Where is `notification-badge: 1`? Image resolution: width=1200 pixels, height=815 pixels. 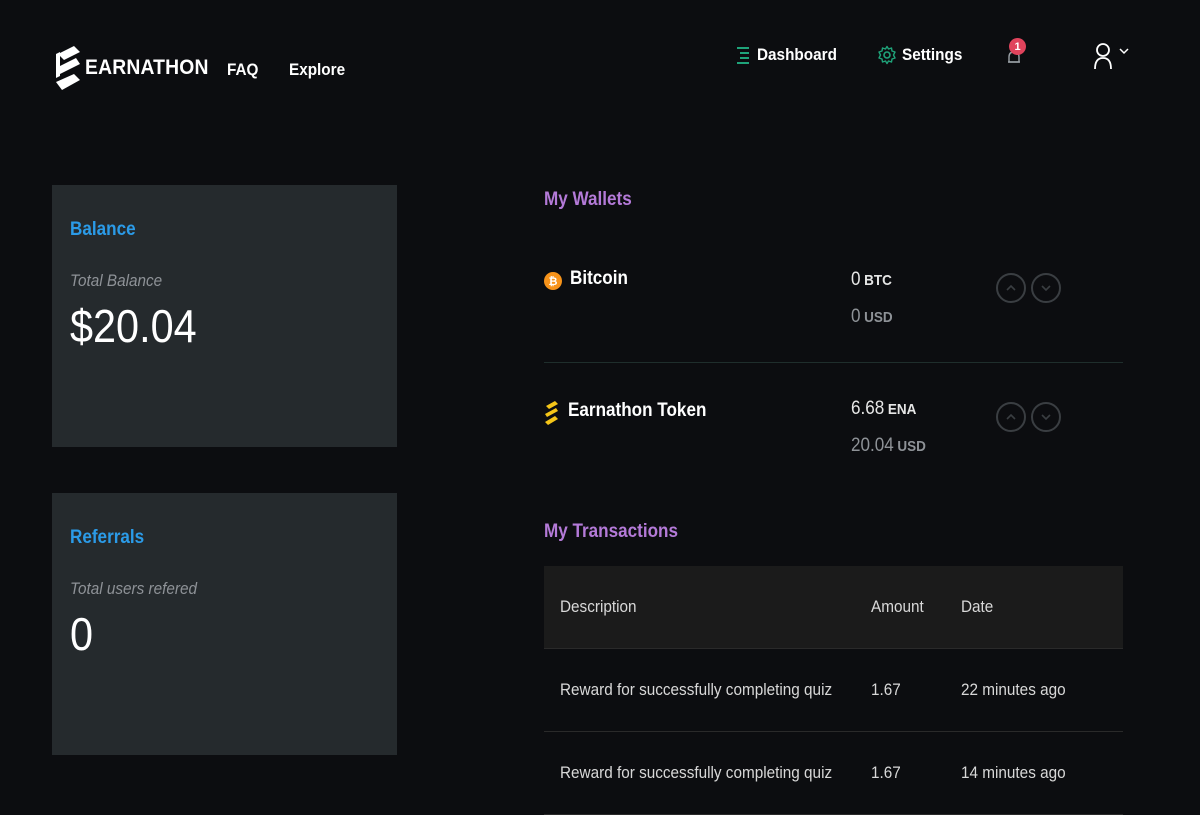 notification-badge: 1 is located at coordinates (1017, 46).